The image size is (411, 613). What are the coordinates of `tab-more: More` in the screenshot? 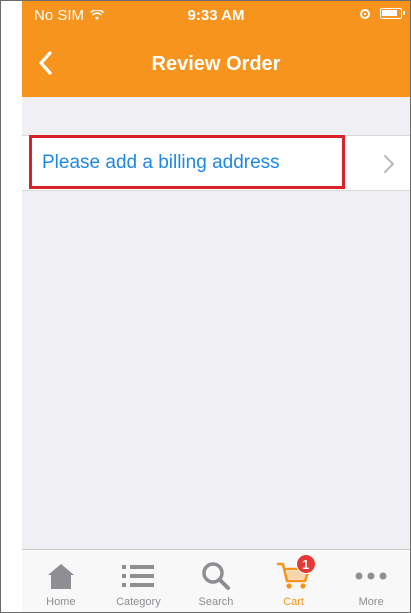 It's located at (371, 581).